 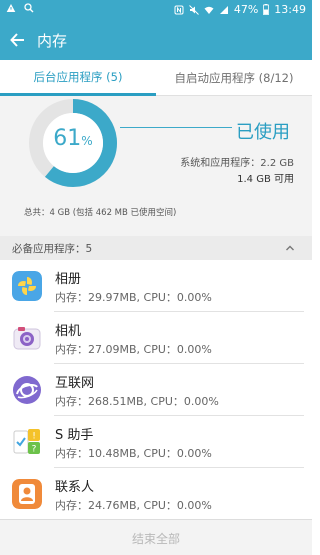 What do you see at coordinates (266, 9) in the screenshot?
I see `battery-icon` at bounding box center [266, 9].